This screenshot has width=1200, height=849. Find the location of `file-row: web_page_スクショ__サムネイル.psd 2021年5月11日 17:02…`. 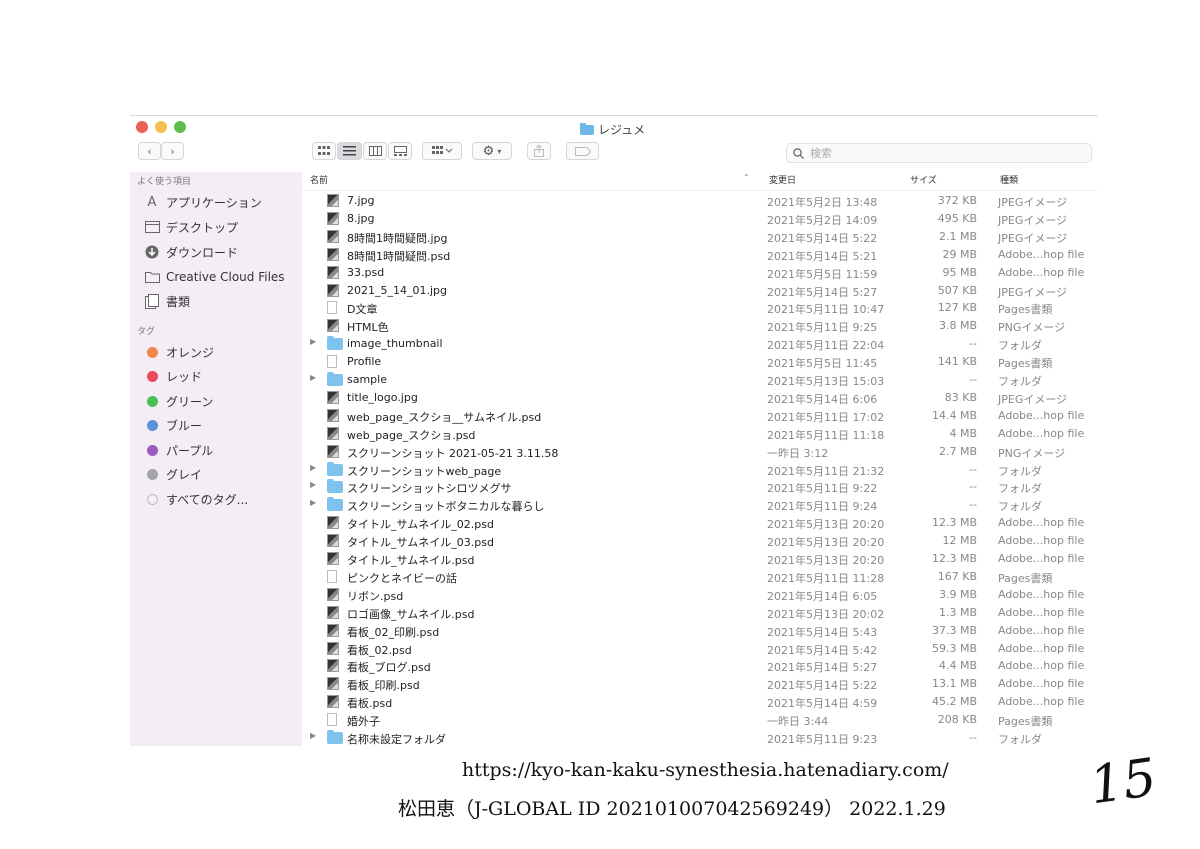

file-row: web_page_スクショ__サムネイル.psd 2021年5月11日 17:02… is located at coordinates (700, 416).